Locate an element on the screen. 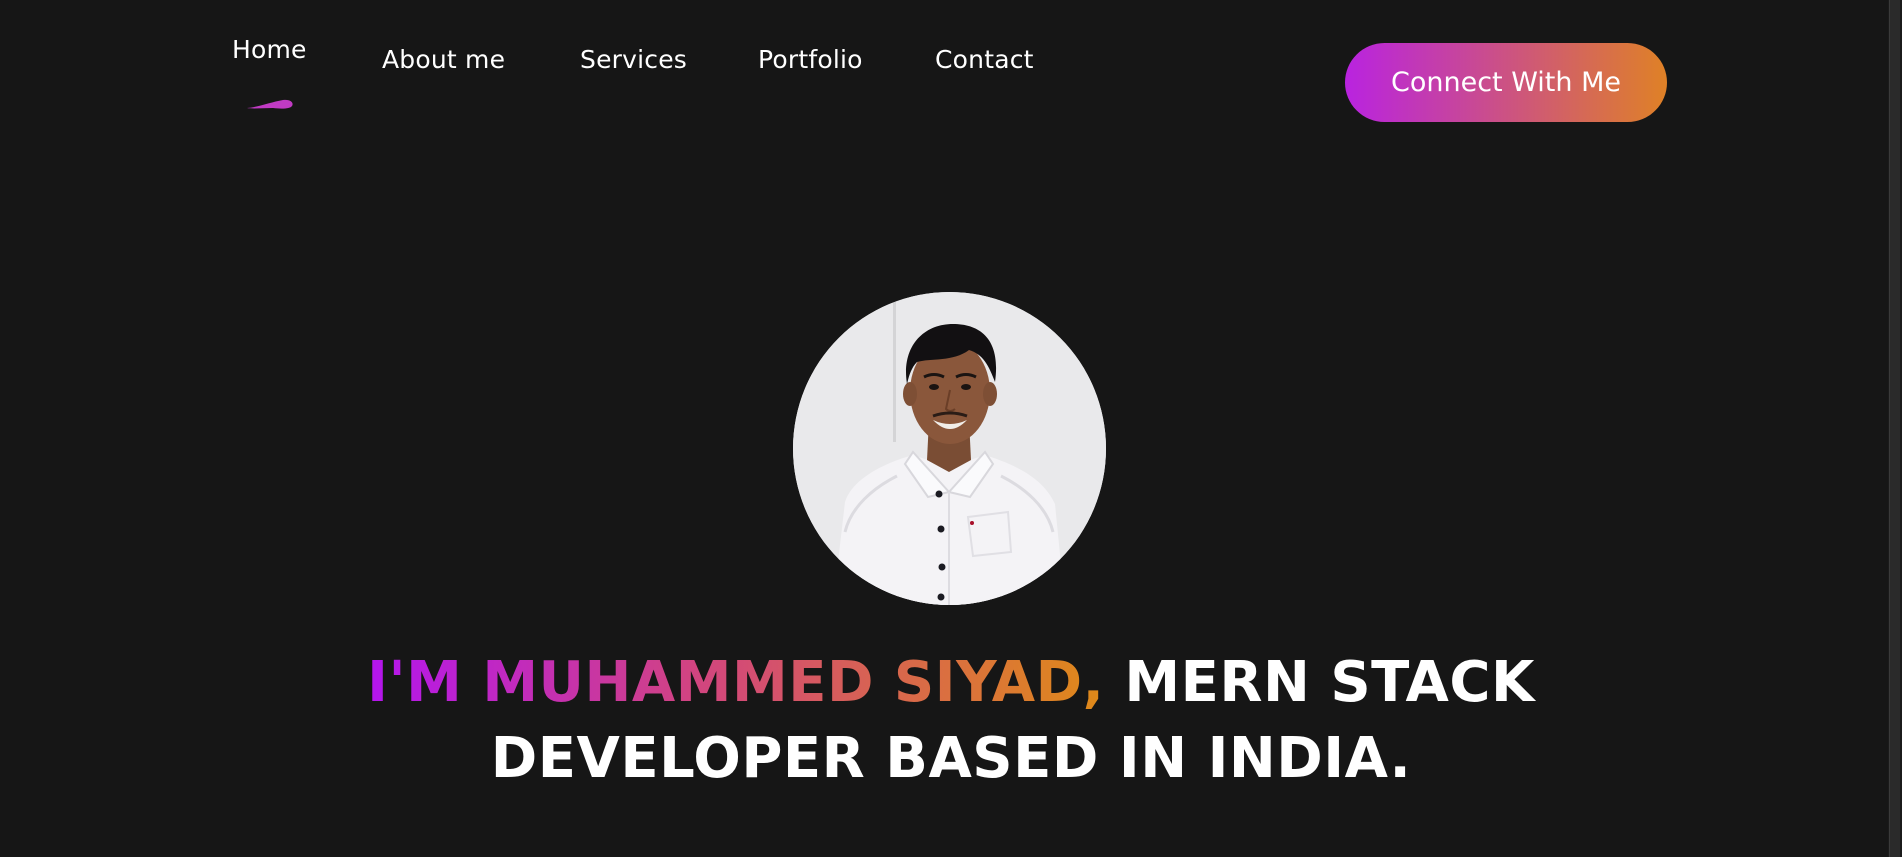 The image size is (1902, 857). scrollbar-thumb is located at coordinates (1894, 428).